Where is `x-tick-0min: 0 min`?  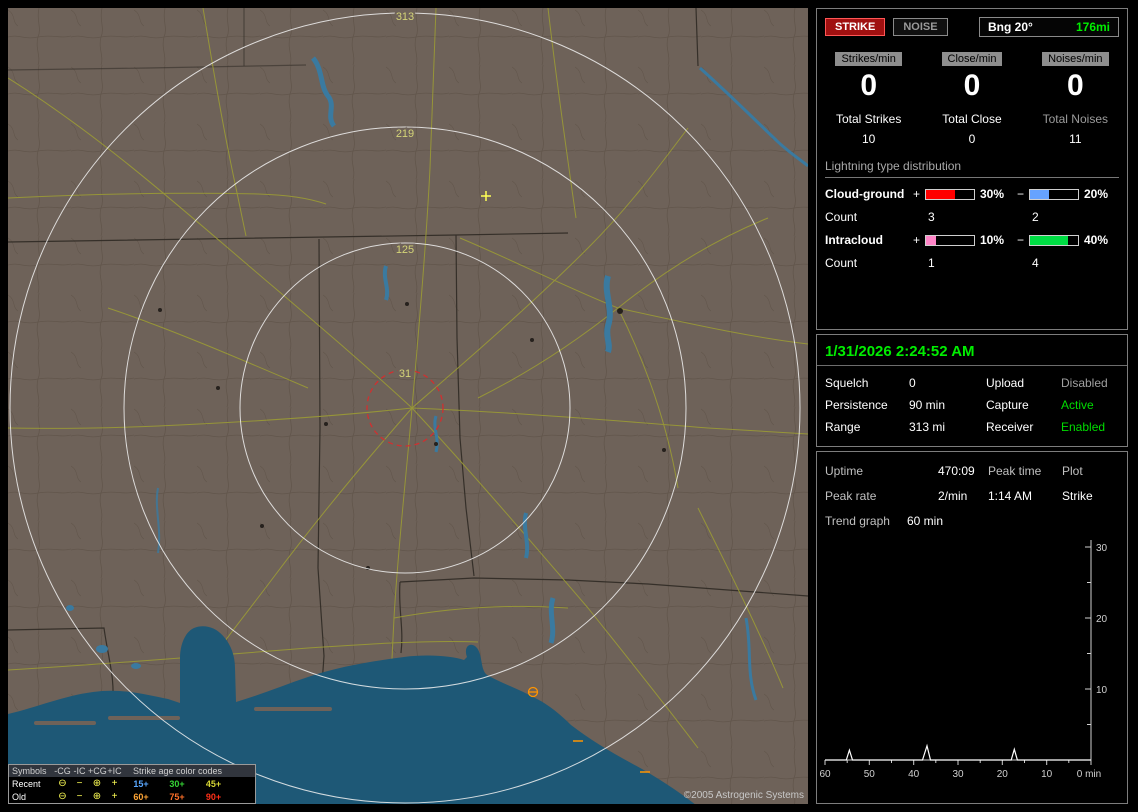
x-tick-0min: 0 min is located at coordinates (1089, 774).